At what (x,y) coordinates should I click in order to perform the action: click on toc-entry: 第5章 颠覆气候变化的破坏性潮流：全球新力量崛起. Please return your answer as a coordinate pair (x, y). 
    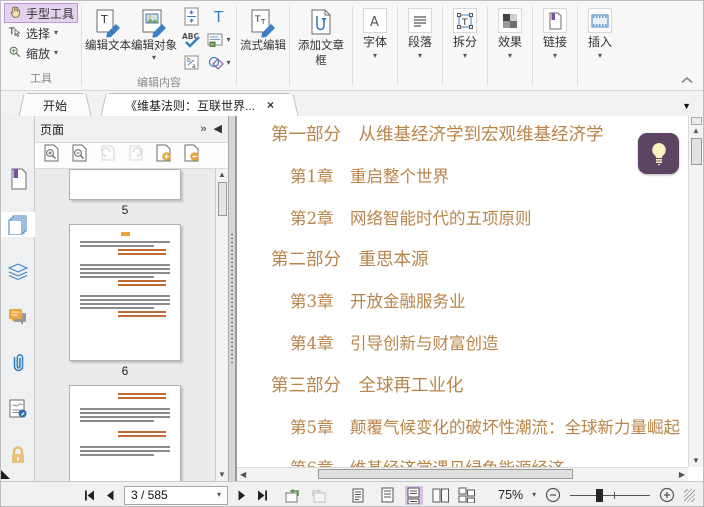
    Looking at the image, I should click on (470, 435).